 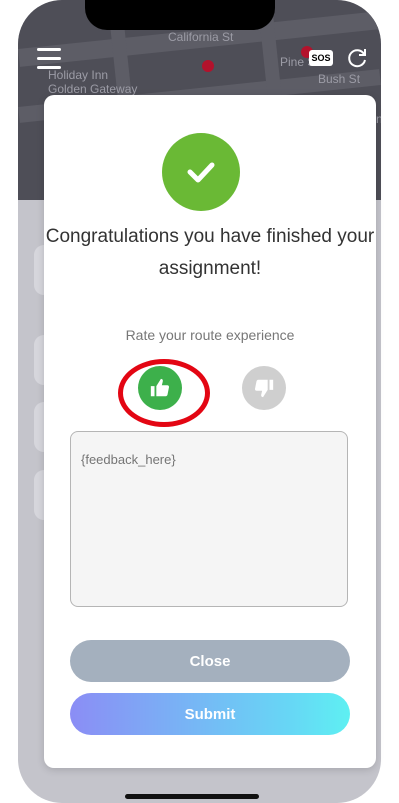 What do you see at coordinates (164, 393) in the screenshot?
I see `selection-highlight-ring` at bounding box center [164, 393].